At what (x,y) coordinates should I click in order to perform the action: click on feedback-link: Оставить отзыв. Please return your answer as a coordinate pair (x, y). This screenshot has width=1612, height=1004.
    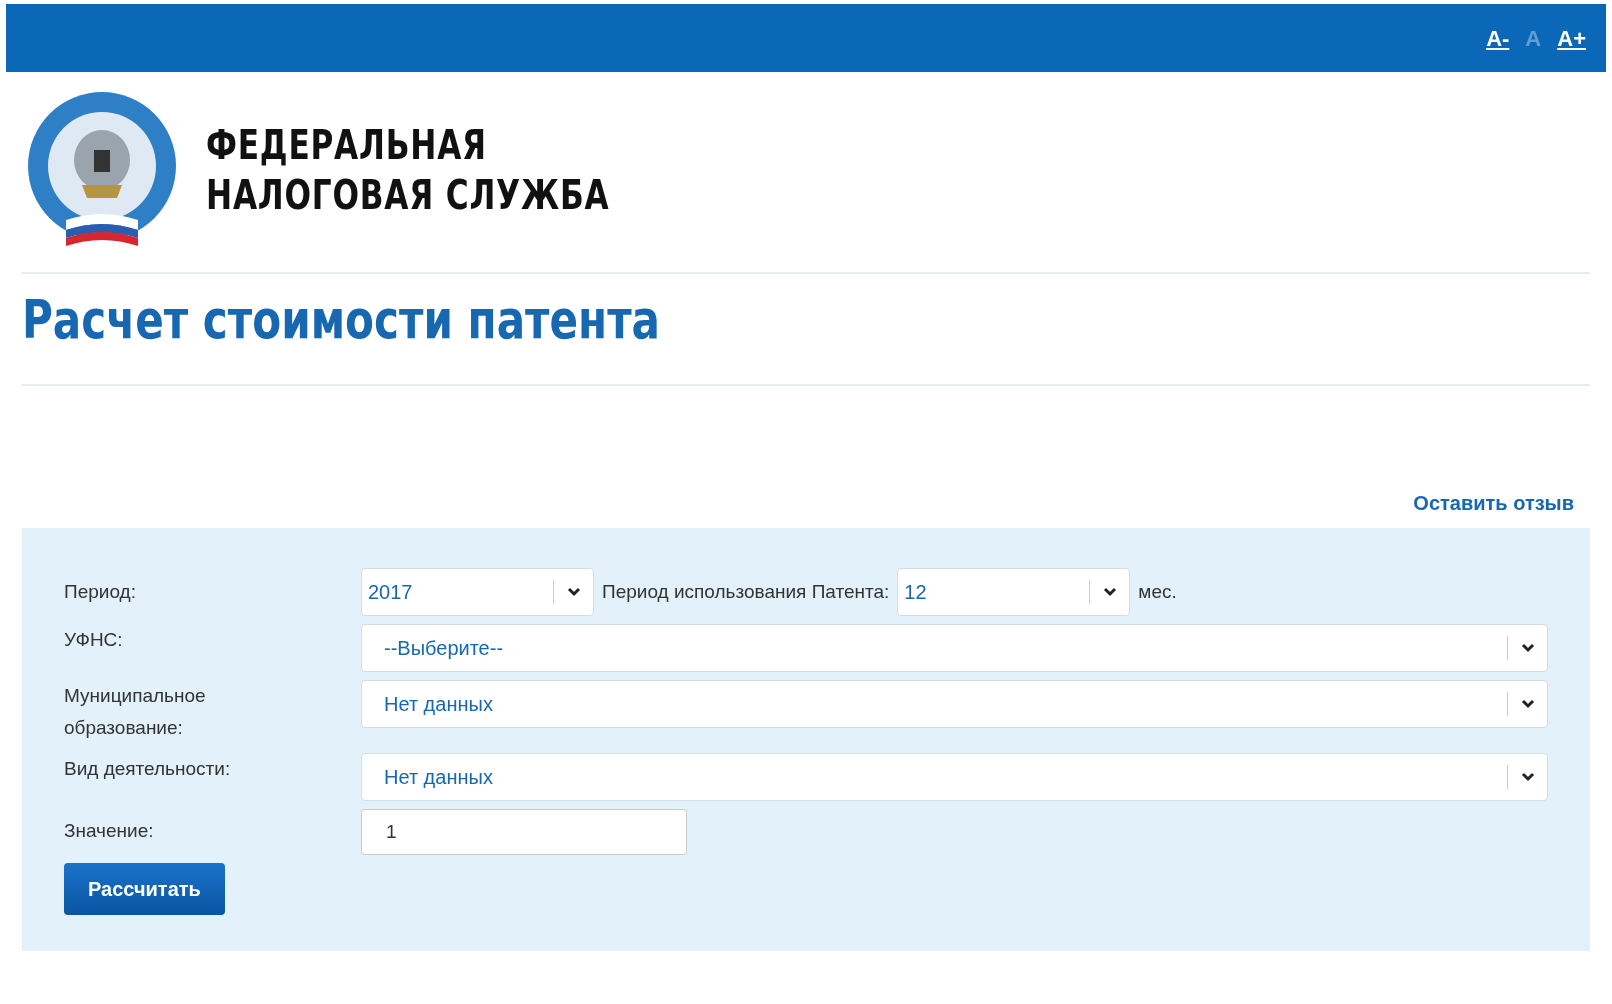
    Looking at the image, I should click on (1493, 503).